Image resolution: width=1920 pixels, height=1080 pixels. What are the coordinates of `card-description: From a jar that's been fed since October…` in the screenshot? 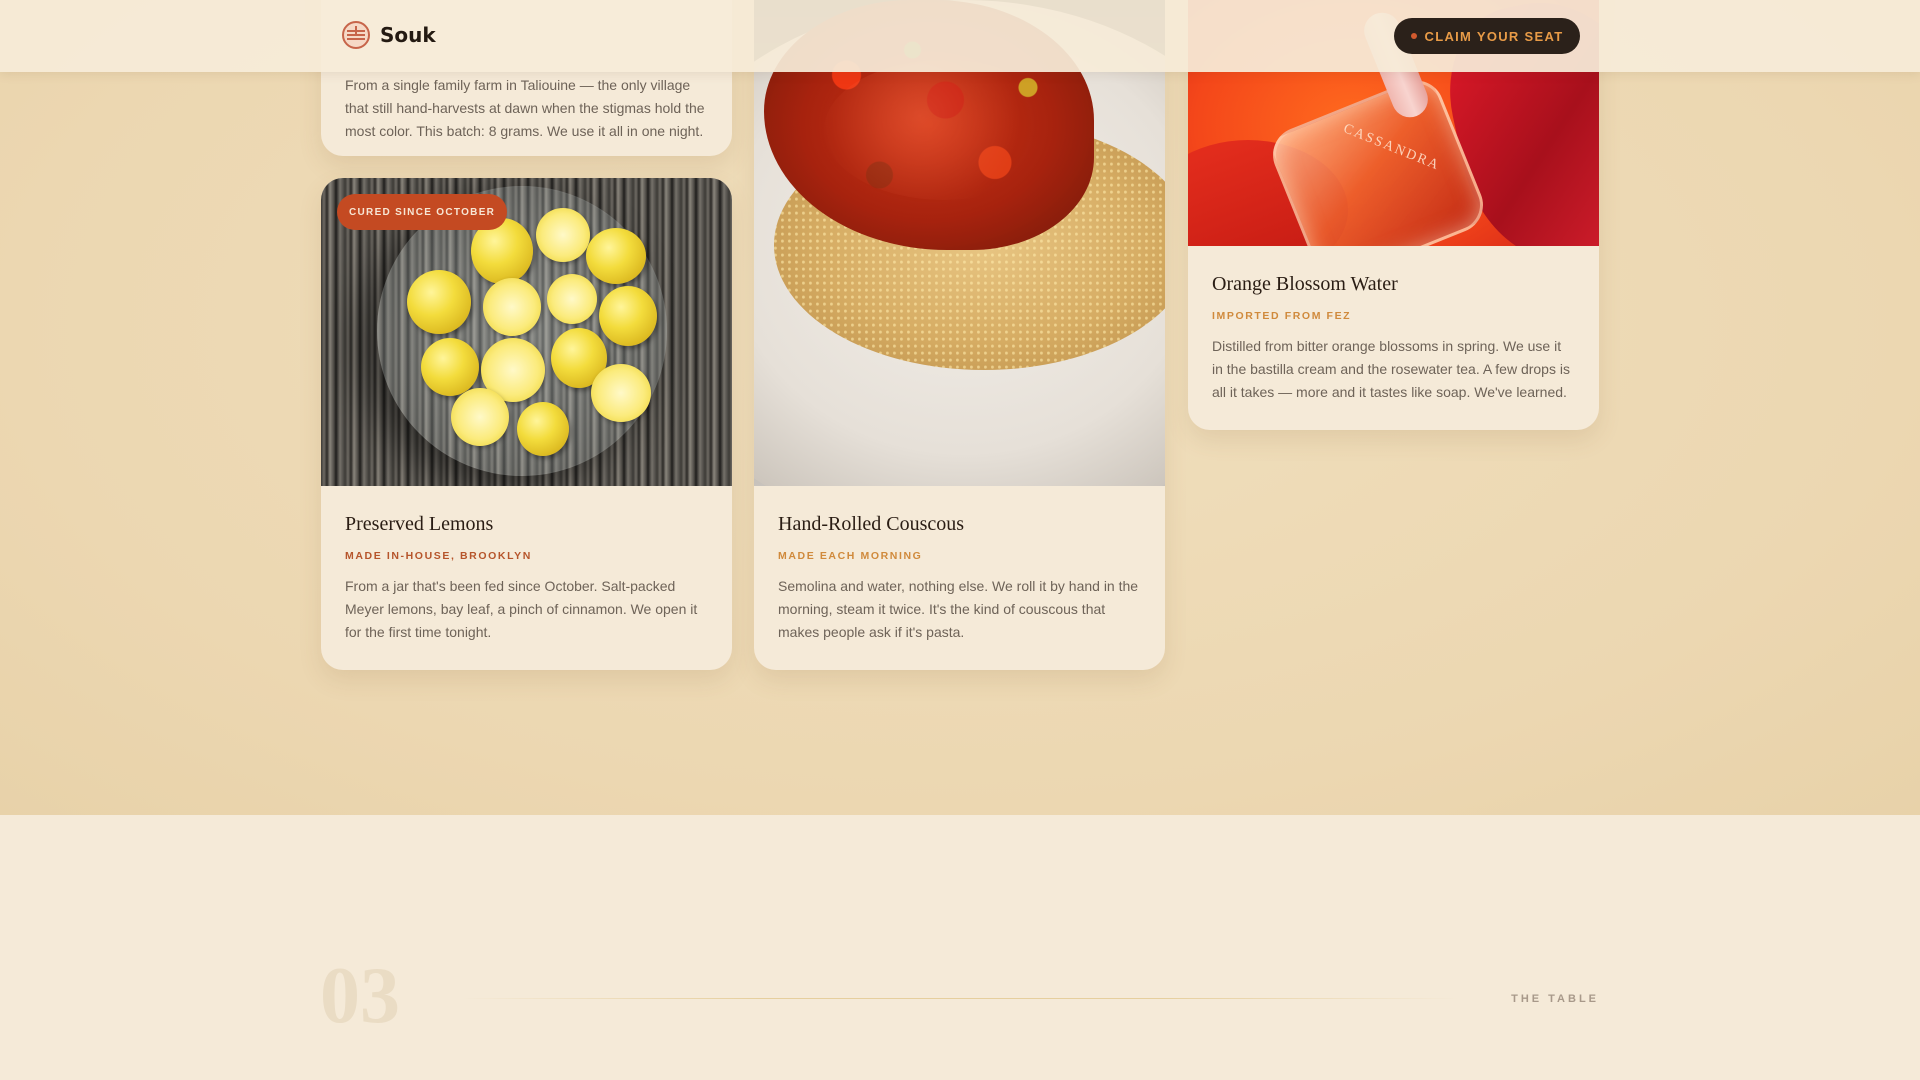 It's located at (521, 609).